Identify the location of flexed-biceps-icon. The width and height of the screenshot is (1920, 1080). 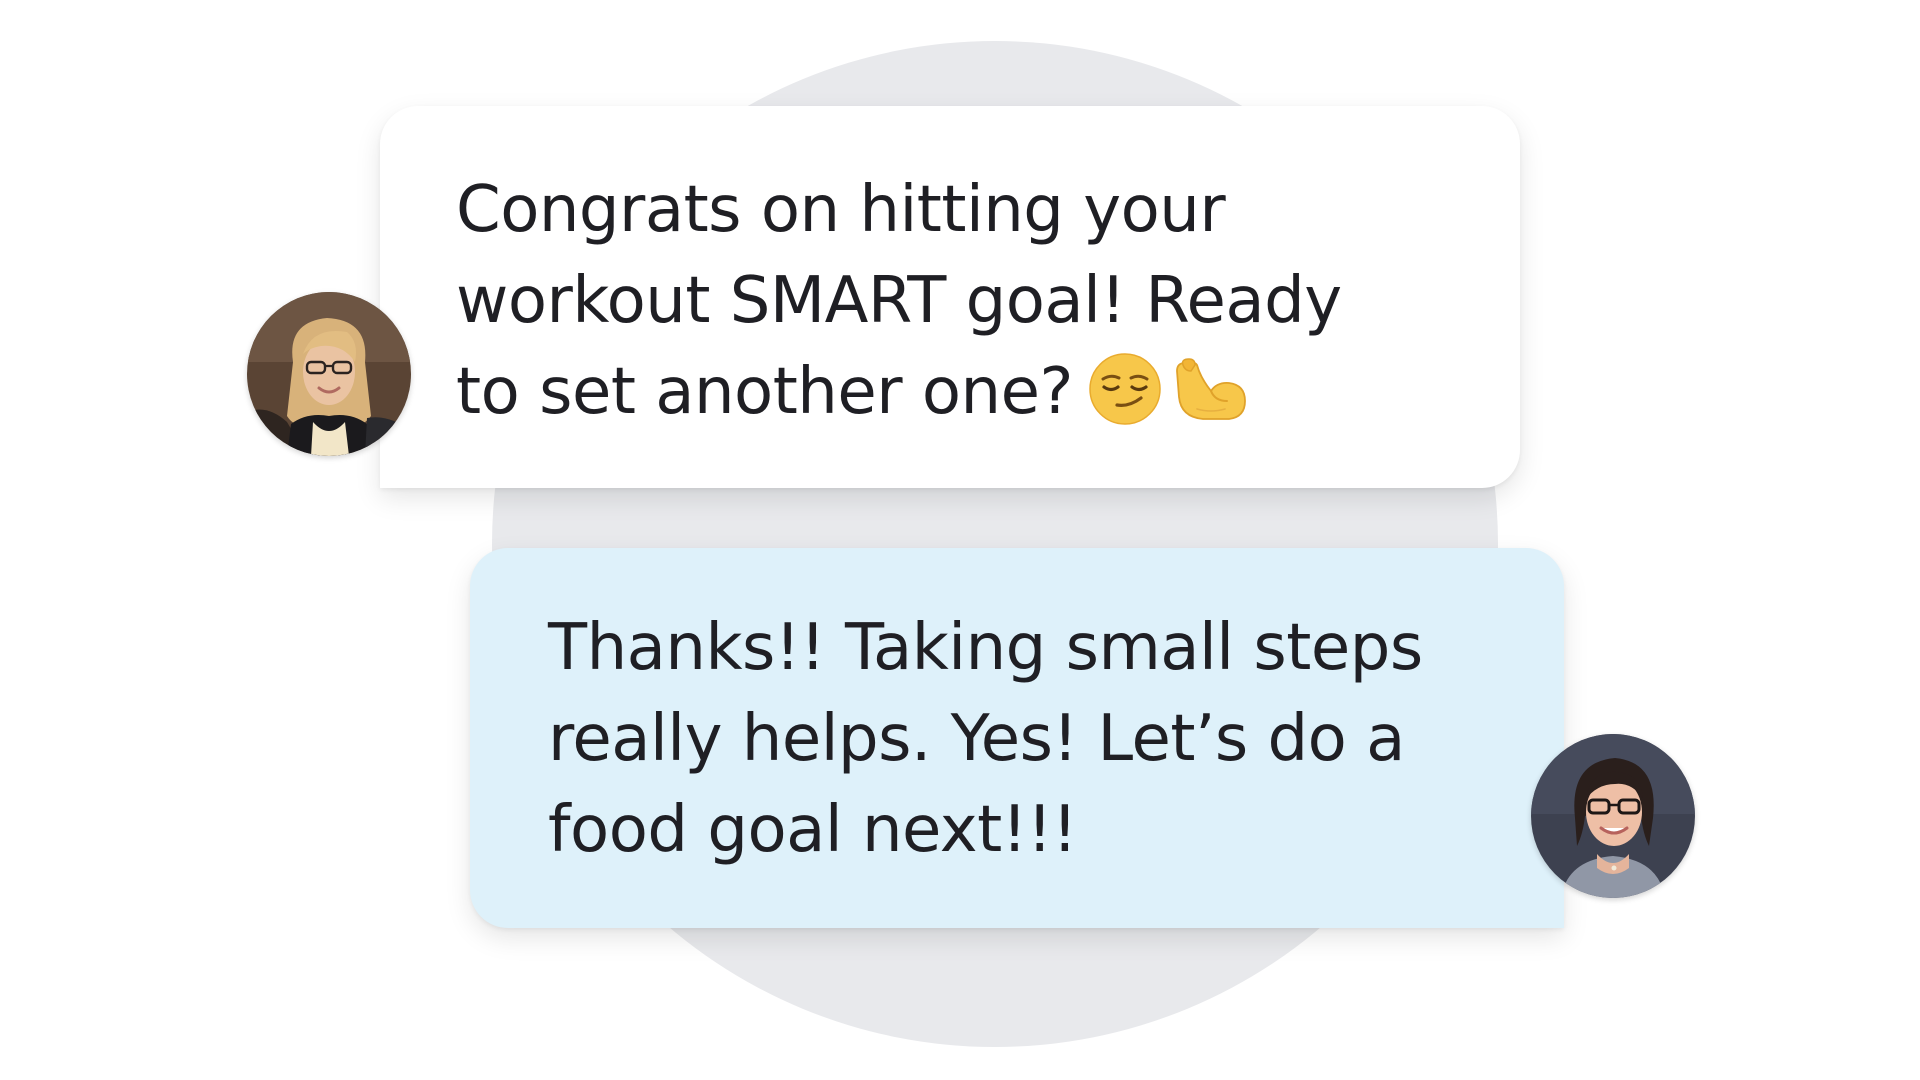
(1210, 402).